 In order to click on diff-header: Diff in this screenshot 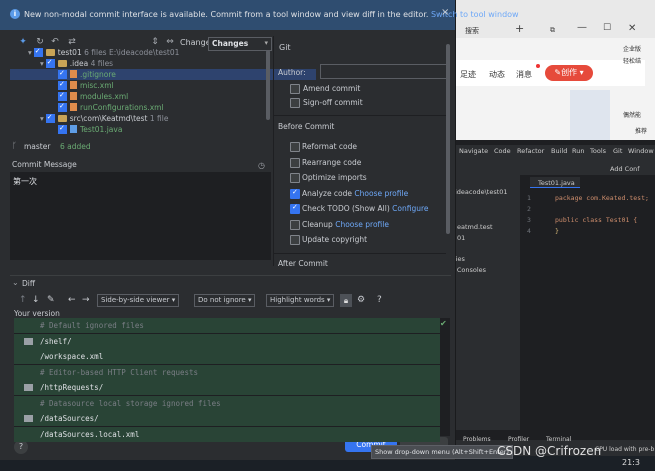, I will do `click(28, 283)`.